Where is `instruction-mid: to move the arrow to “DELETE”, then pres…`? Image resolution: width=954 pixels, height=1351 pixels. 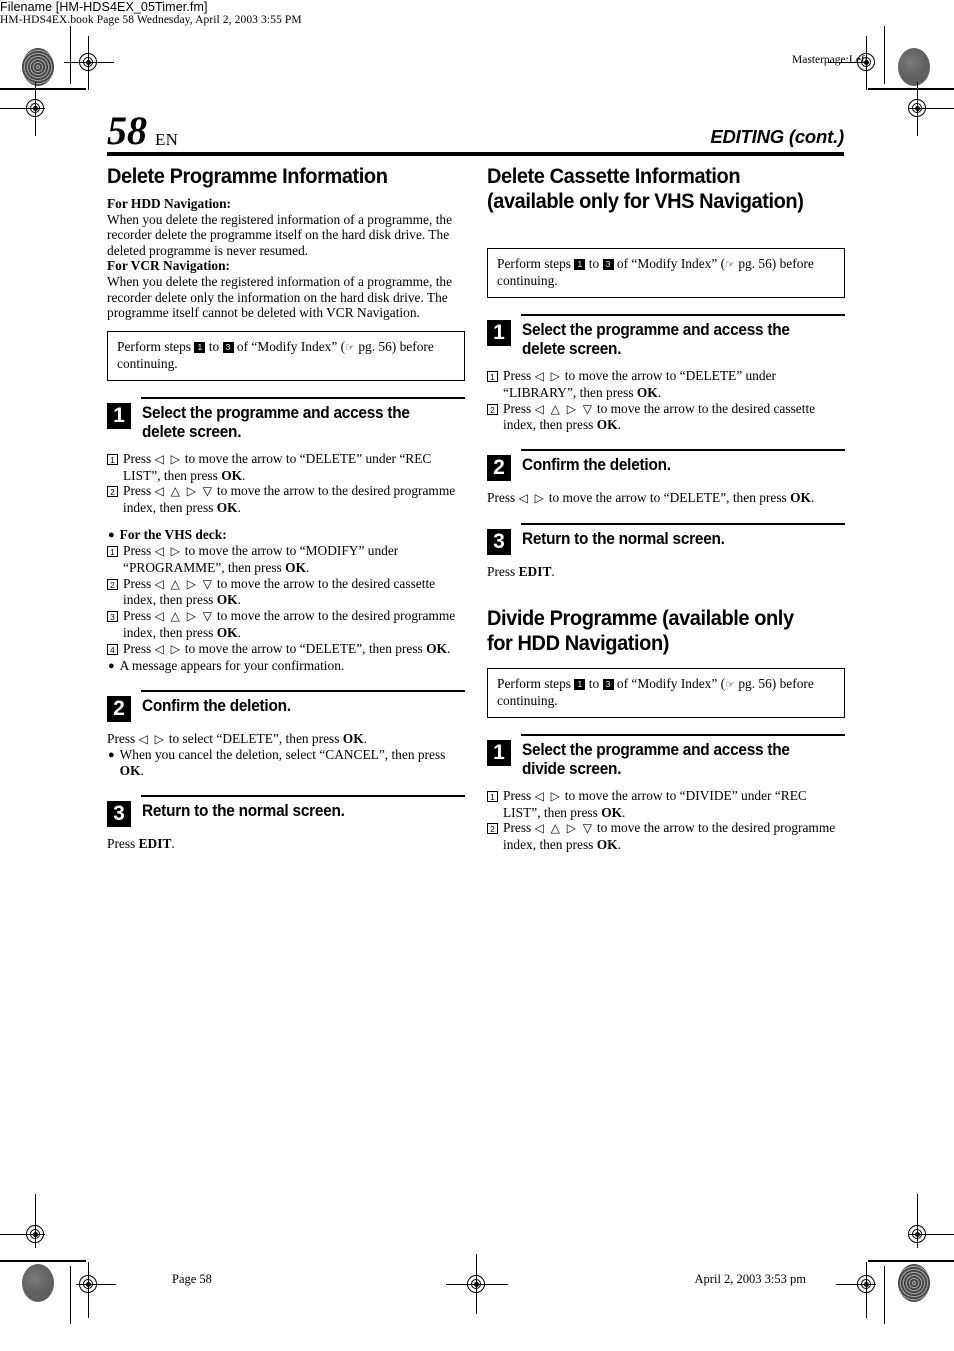 instruction-mid: to move the arrow to “DELETE”, then pres… is located at coordinates (669, 498).